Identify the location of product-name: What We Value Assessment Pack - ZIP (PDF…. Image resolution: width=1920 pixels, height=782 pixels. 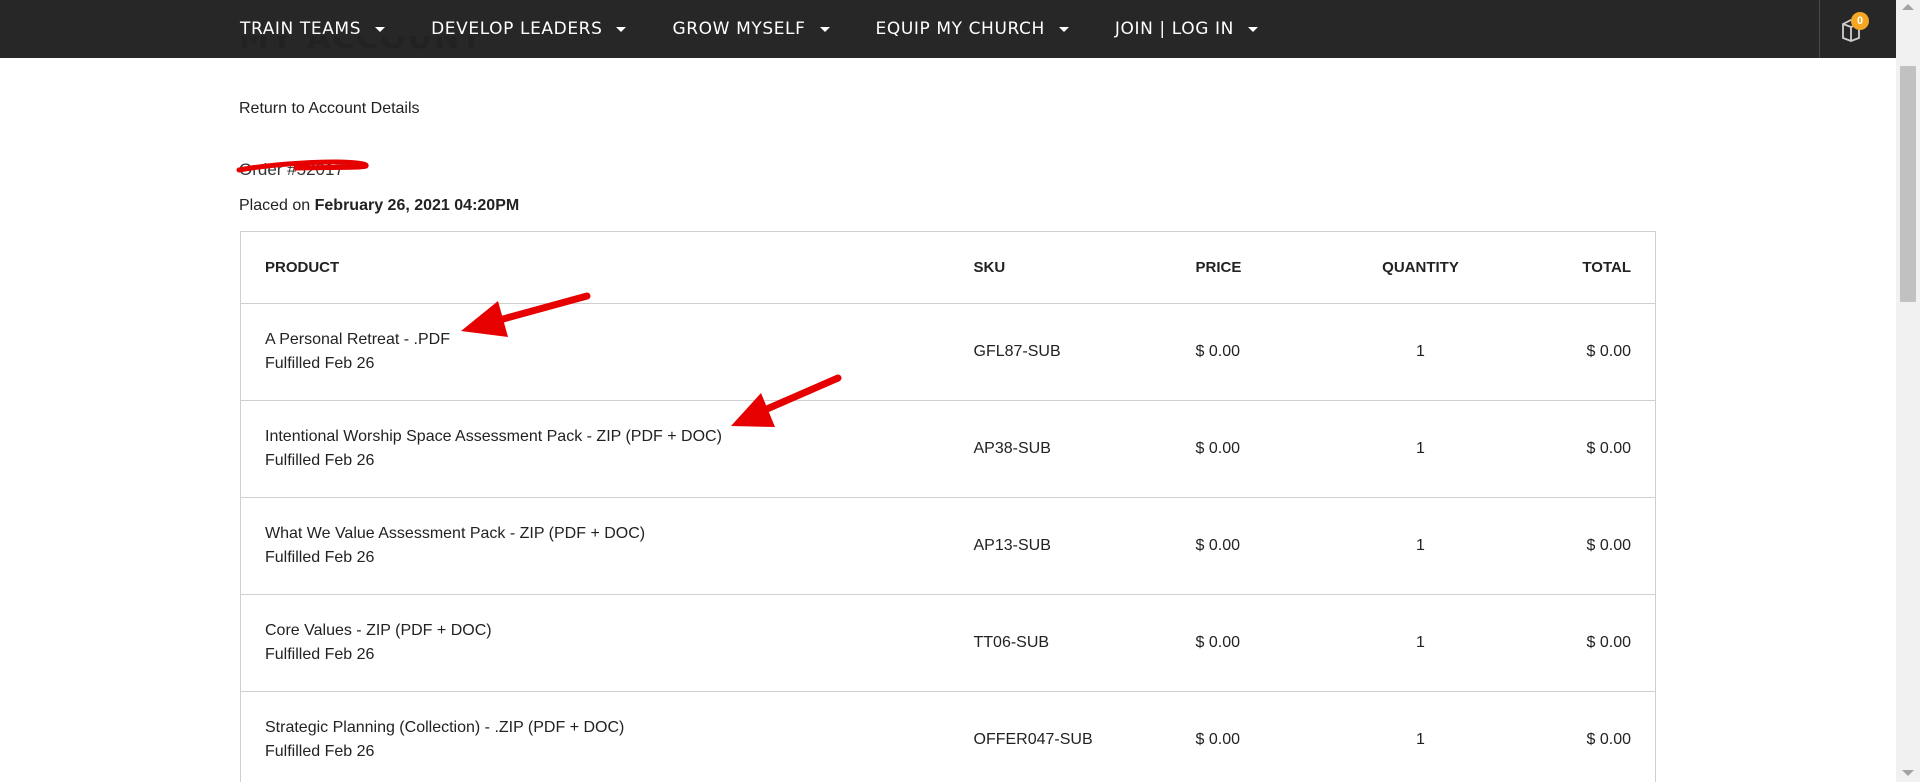
(455, 533).